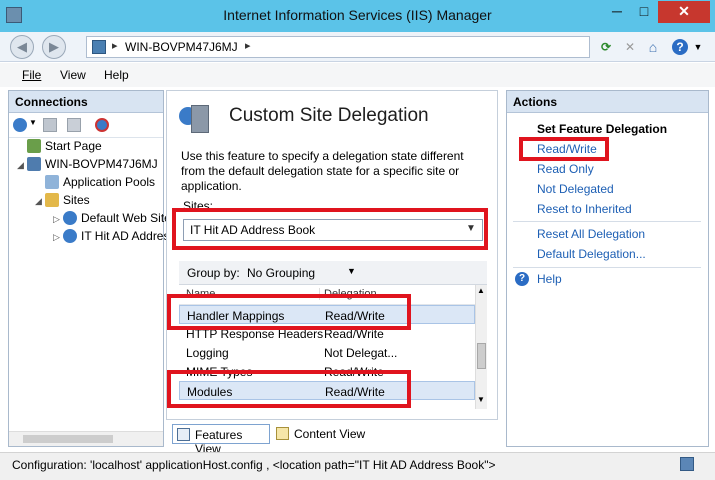 Image resolution: width=715 pixels, height=480 pixels. What do you see at coordinates (181, 47) in the screenshot?
I see `address-path: WIN-BOVPM47J6MJ` at bounding box center [181, 47].